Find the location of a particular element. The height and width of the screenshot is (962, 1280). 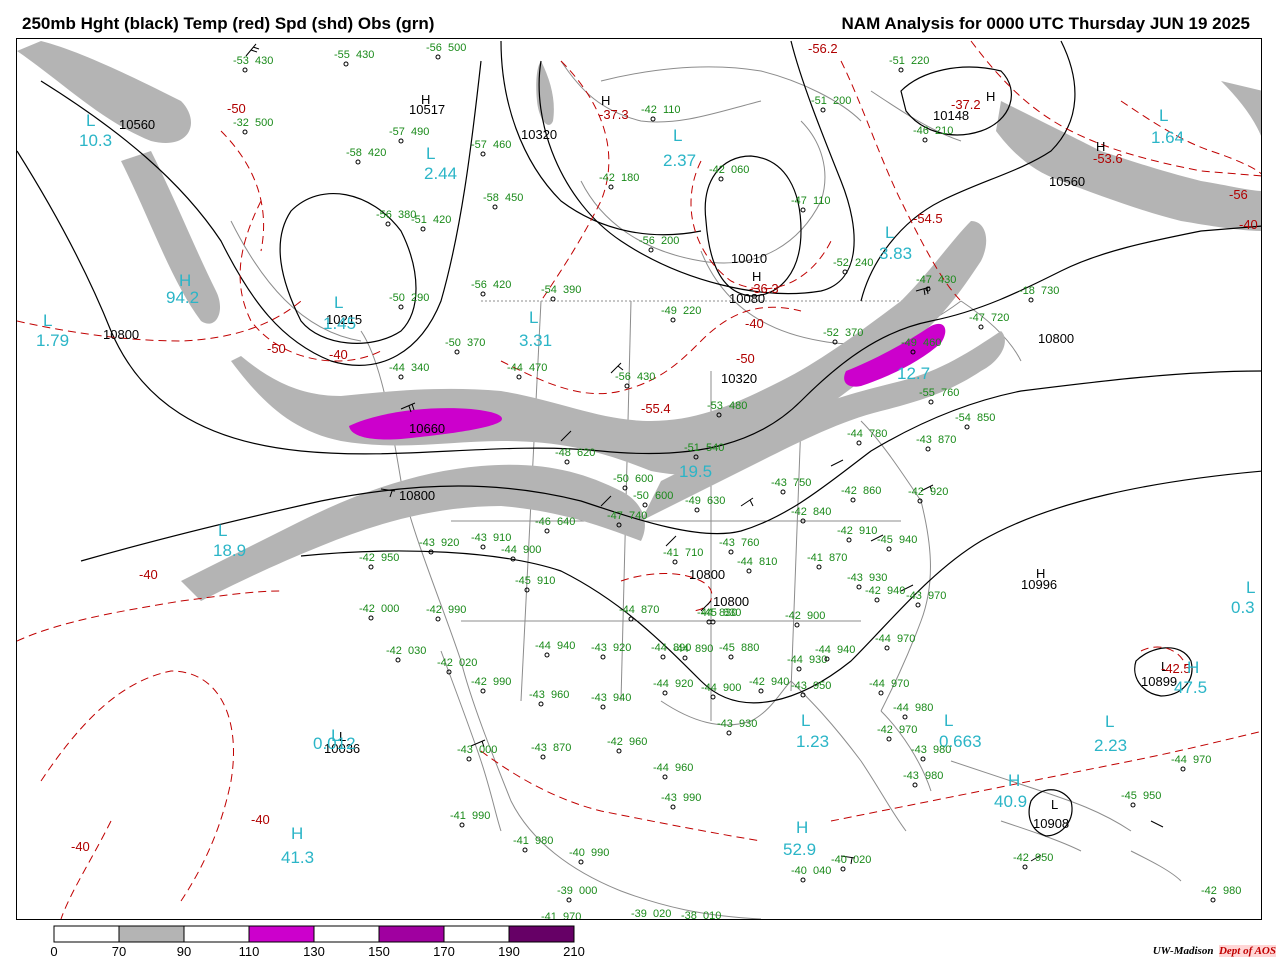

obs-height: 000 is located at coordinates (390, 609).